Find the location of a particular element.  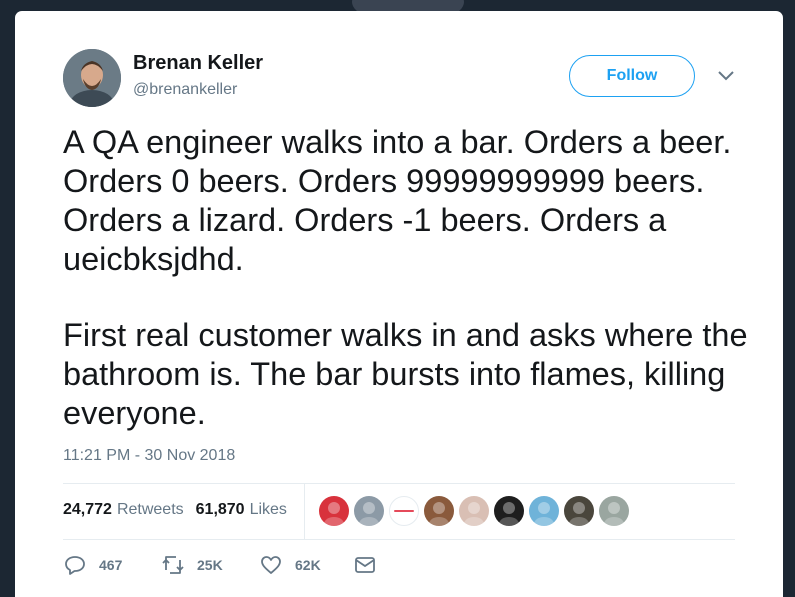

dark-portrait-avatar-icon is located at coordinates (579, 511).